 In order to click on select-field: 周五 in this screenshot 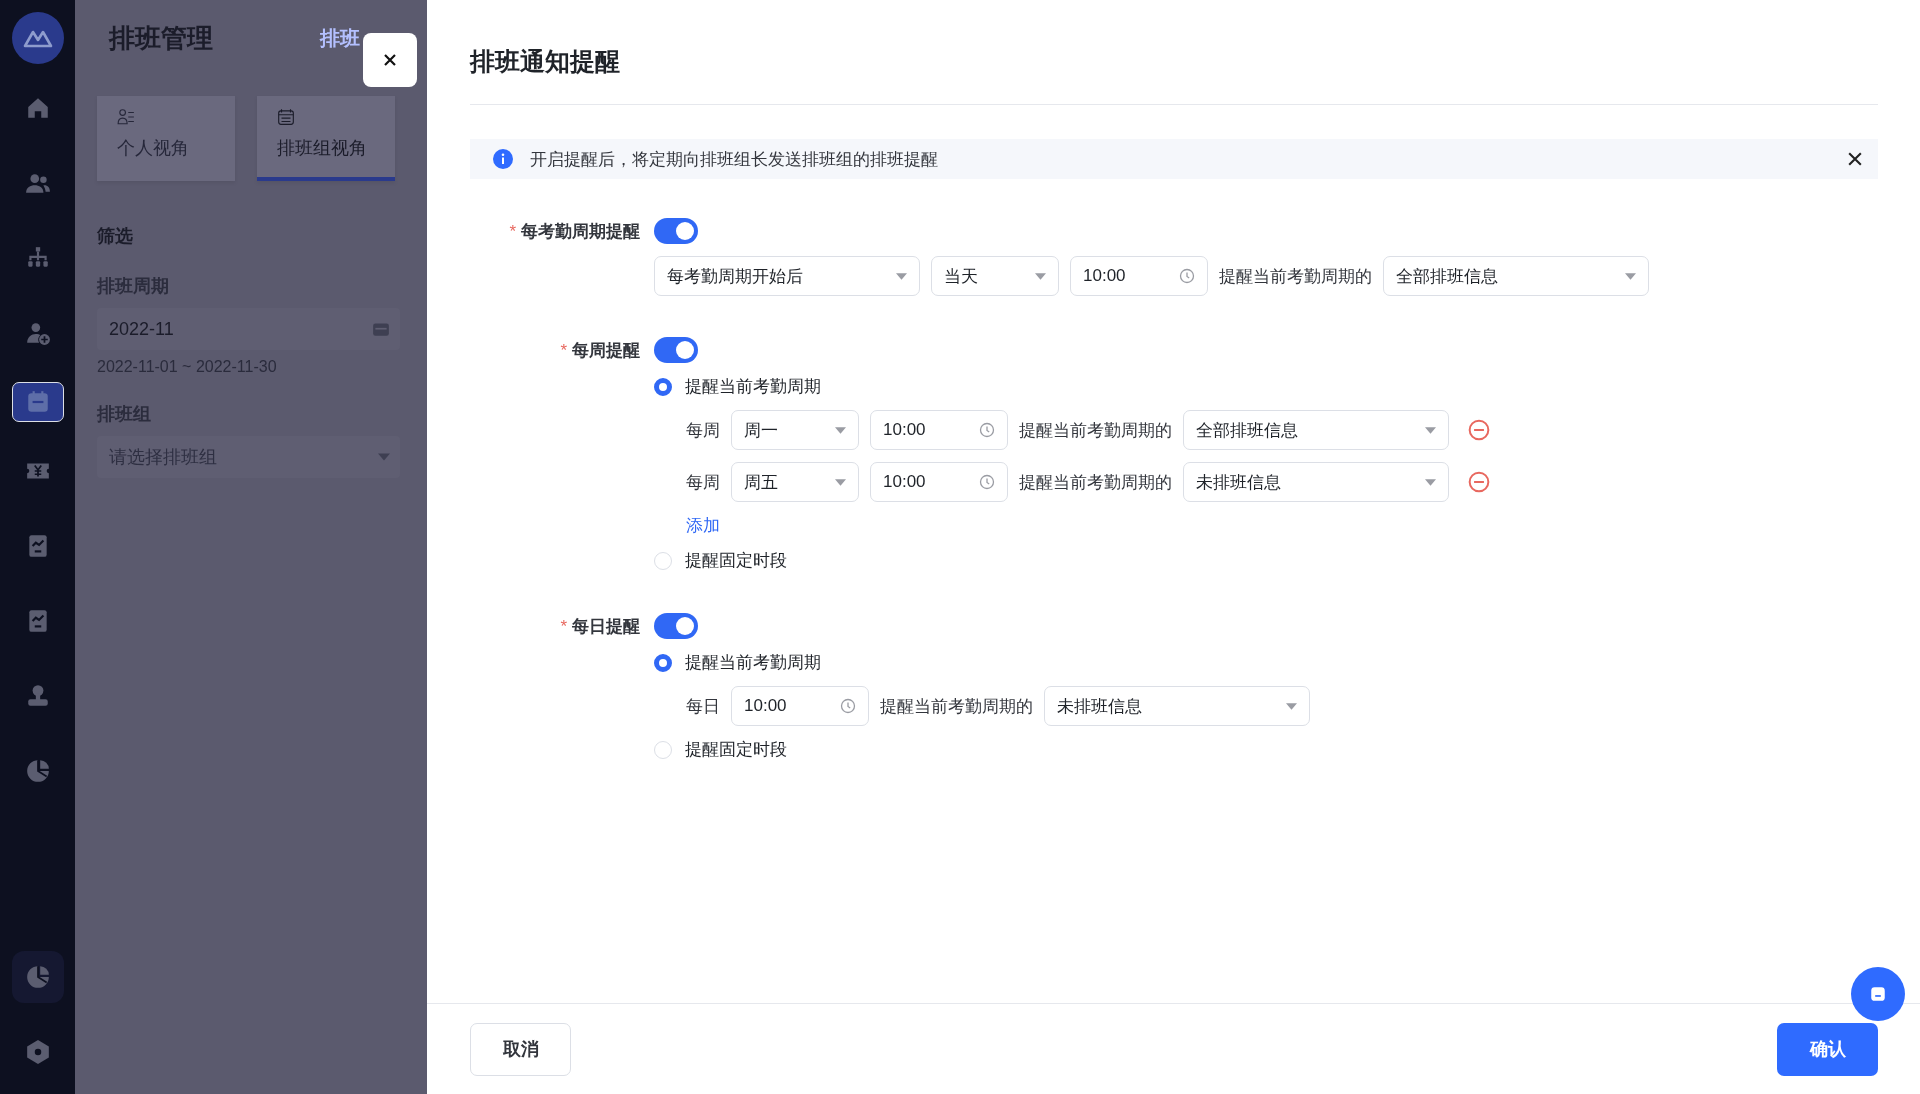, I will do `click(795, 482)`.